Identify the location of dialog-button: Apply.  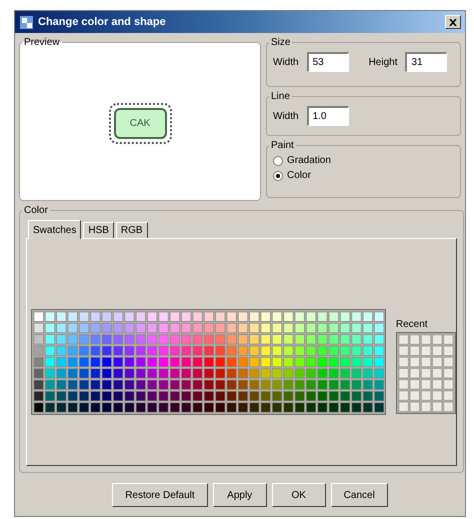
(239, 495).